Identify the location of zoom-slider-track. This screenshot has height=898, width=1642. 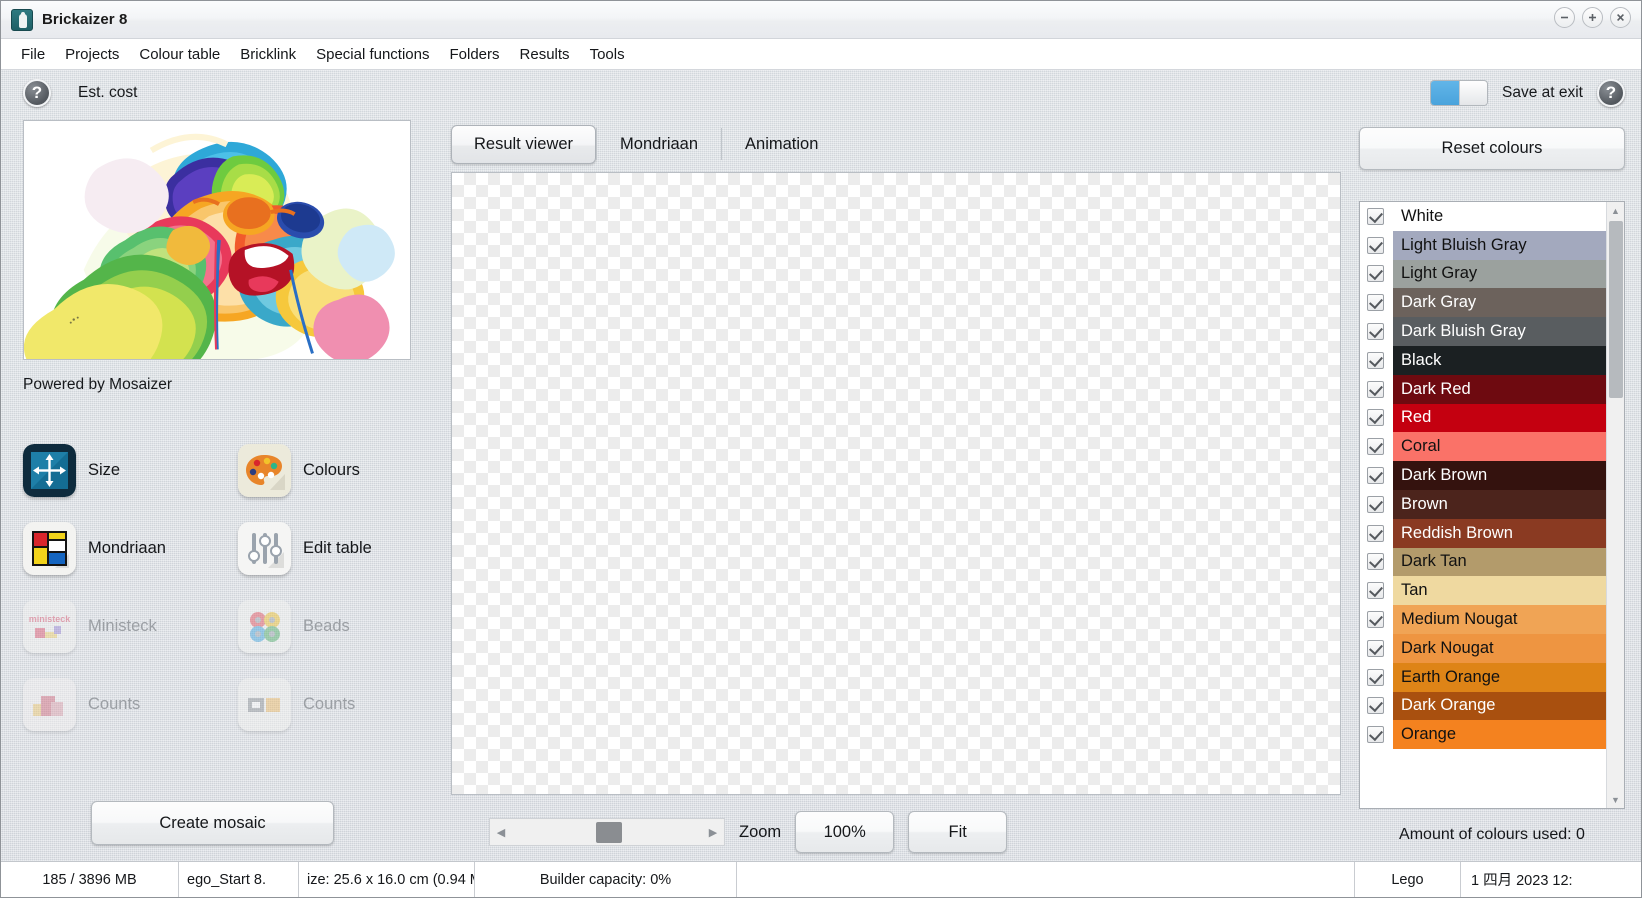
(607, 832).